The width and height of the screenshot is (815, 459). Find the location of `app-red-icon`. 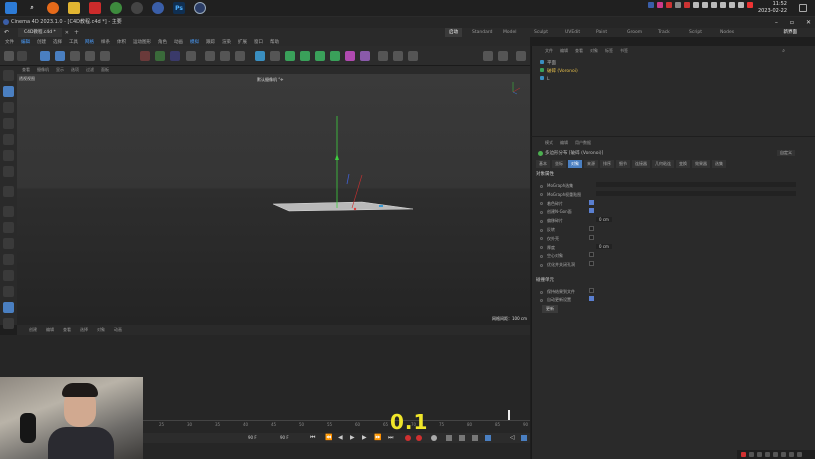

app-red-icon is located at coordinates (95, 8).